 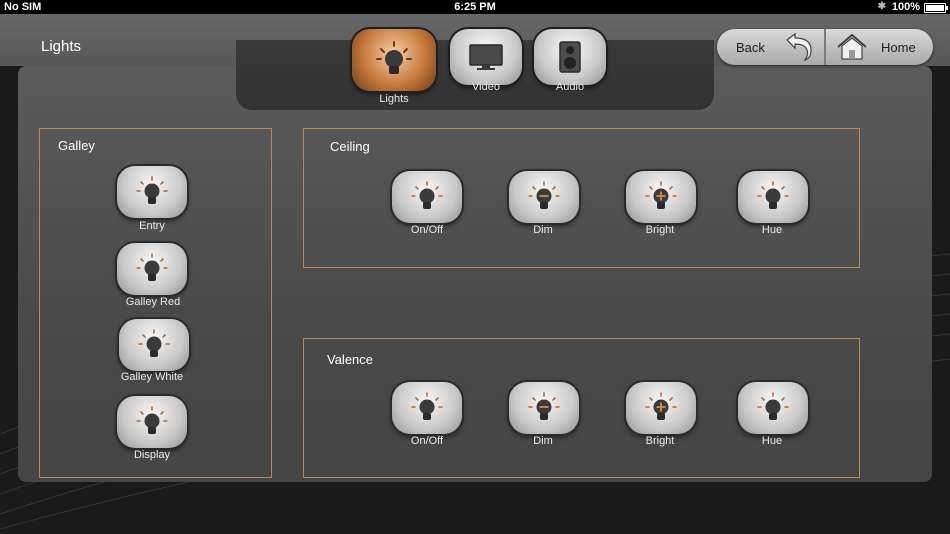 I want to click on galley-white-button, so click(x=154, y=345).